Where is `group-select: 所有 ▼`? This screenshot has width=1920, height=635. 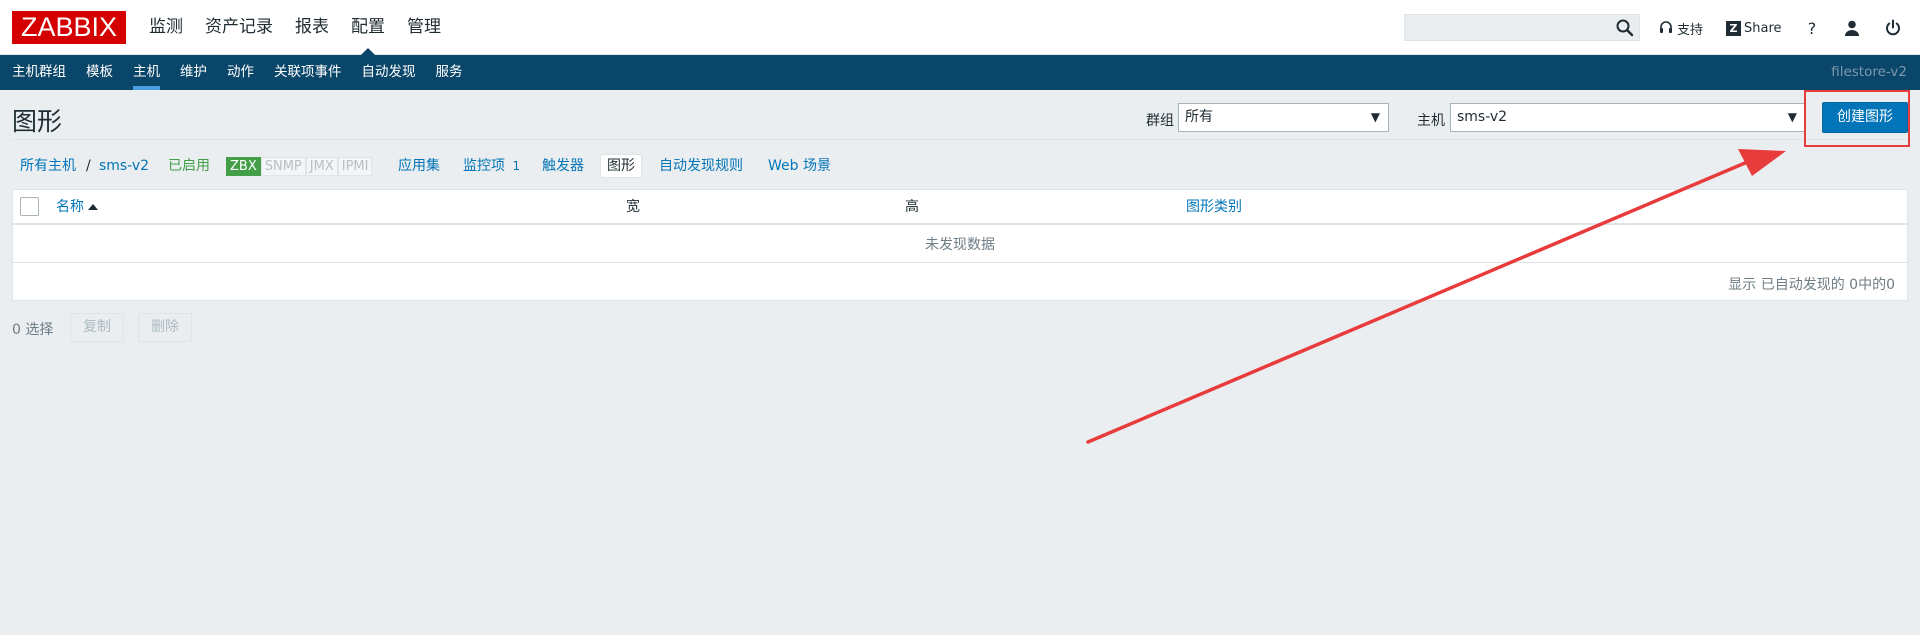
group-select: 所有 ▼ is located at coordinates (1283, 117).